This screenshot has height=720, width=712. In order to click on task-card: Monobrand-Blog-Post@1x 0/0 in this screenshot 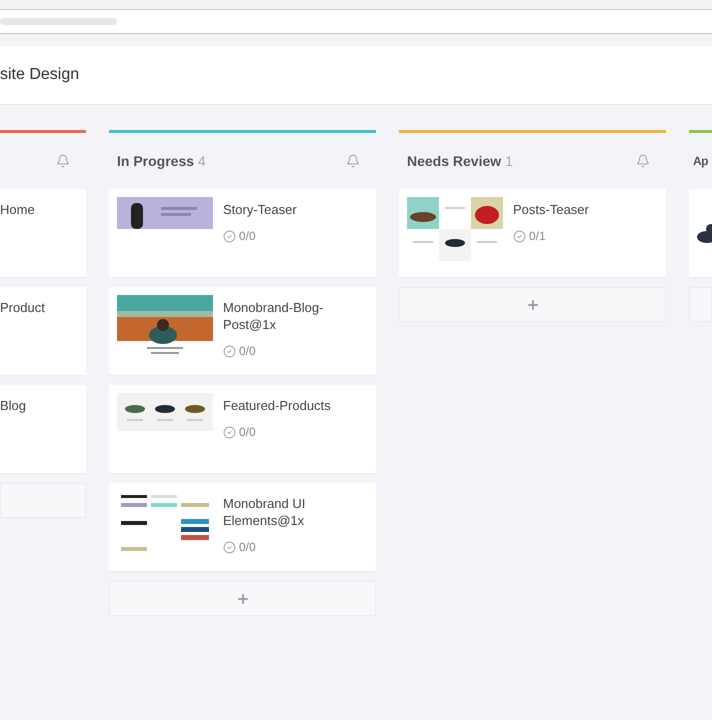, I will do `click(242, 331)`.